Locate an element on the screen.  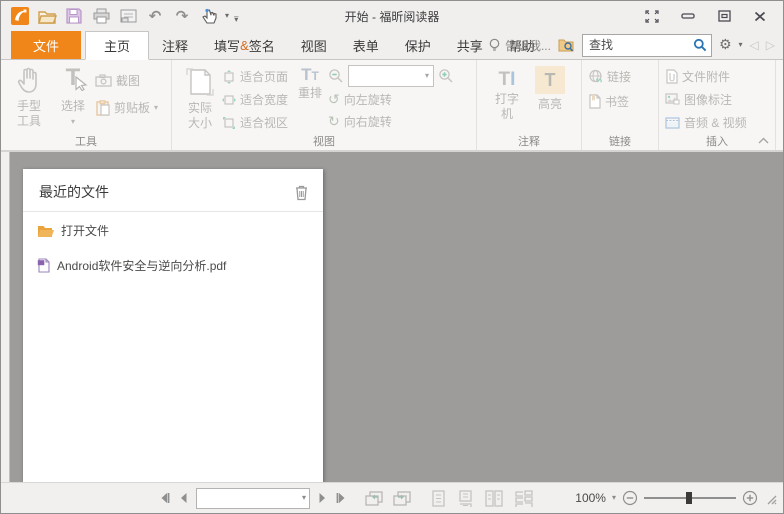
reflow-button: TT 重排 is located at coordinates (310, 82).